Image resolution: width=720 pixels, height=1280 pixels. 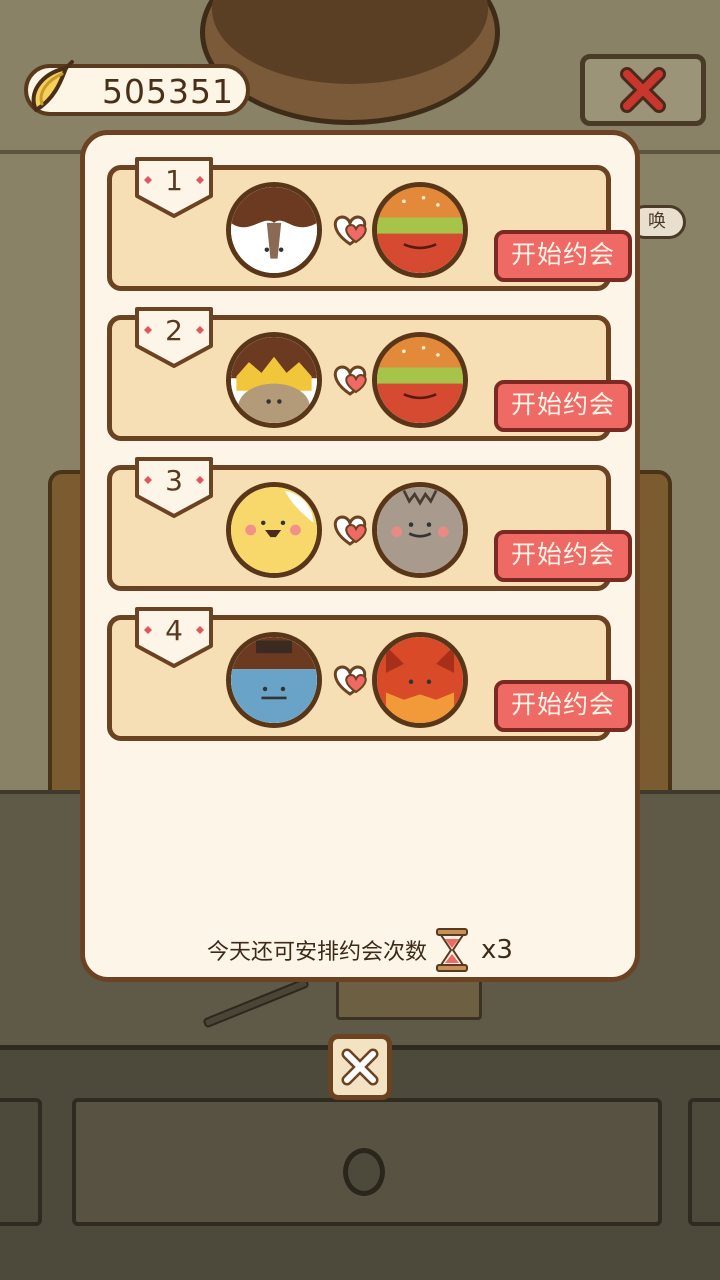 What do you see at coordinates (317, 952) in the screenshot?
I see `remaining-dates-label: 今天还可安排约会次数` at bounding box center [317, 952].